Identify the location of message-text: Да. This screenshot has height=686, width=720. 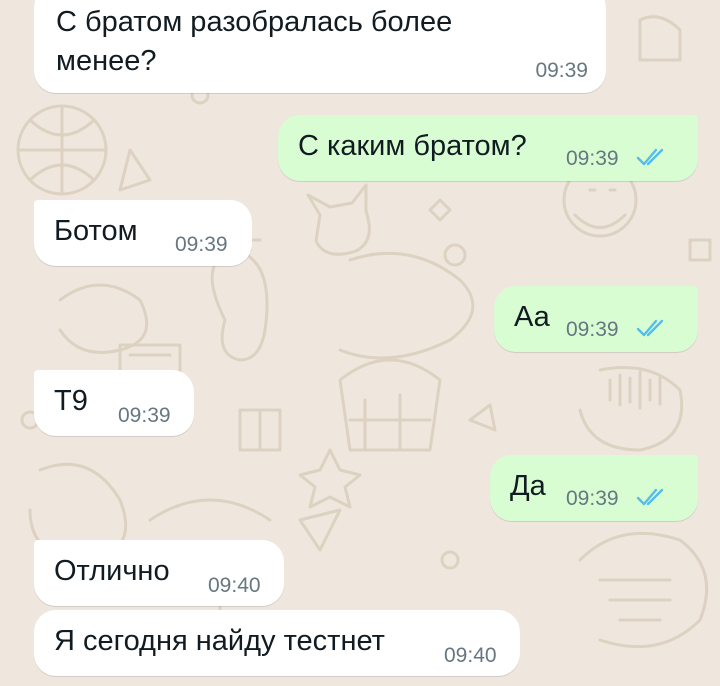
(528, 486).